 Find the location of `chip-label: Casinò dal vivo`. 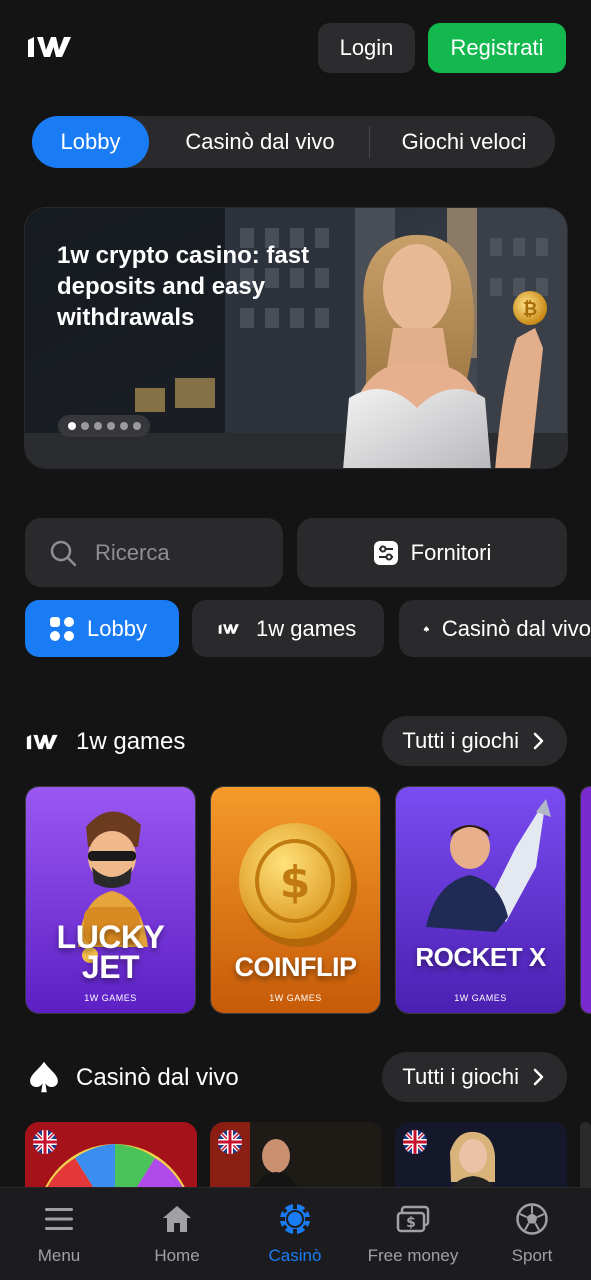

chip-label: Casinò dal vivo is located at coordinates (516, 628).